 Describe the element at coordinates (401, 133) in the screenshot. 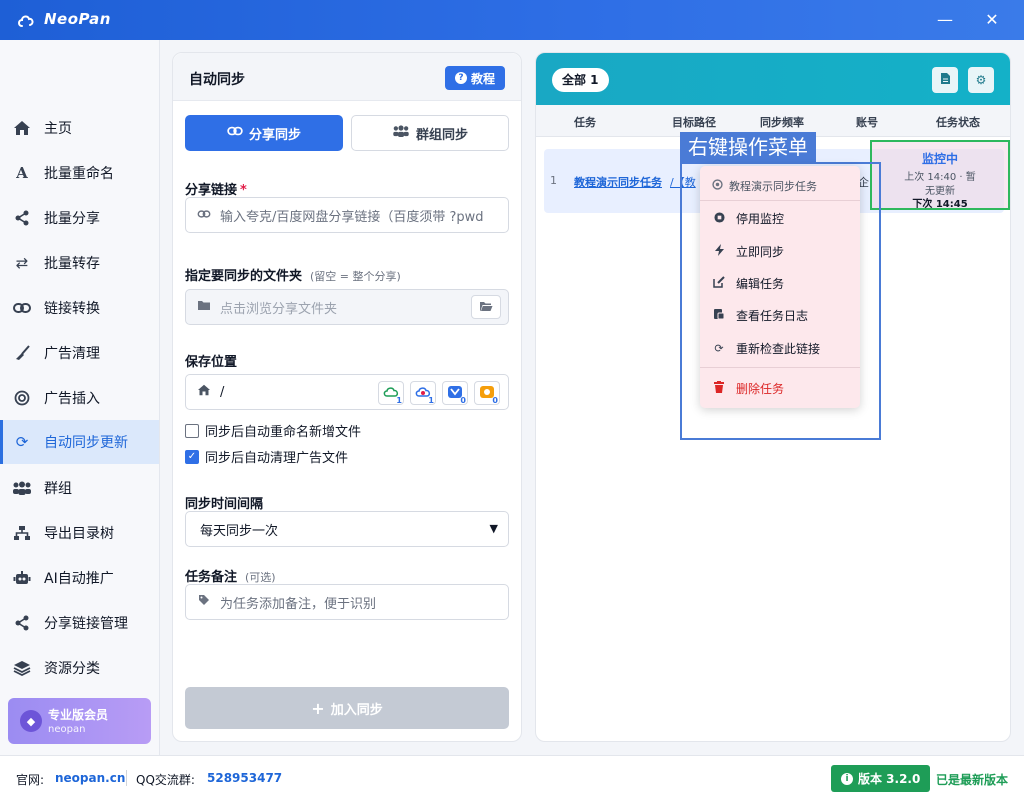

I see `group-icon` at that location.